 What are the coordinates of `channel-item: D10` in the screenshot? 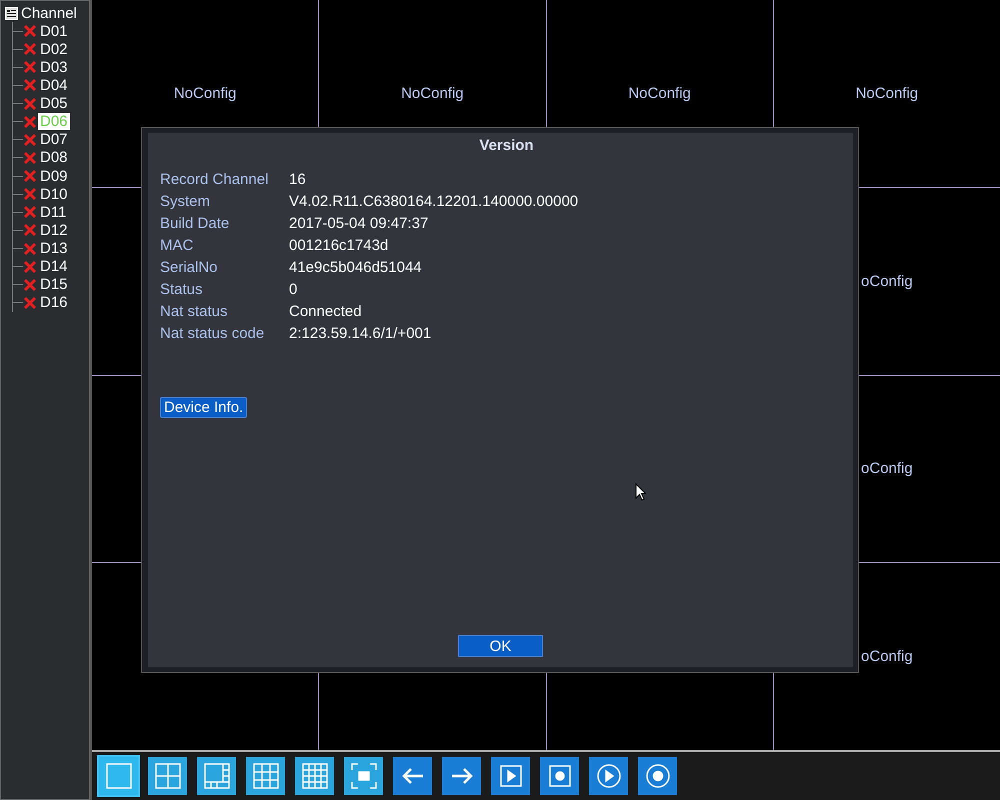 It's located at (54, 194).